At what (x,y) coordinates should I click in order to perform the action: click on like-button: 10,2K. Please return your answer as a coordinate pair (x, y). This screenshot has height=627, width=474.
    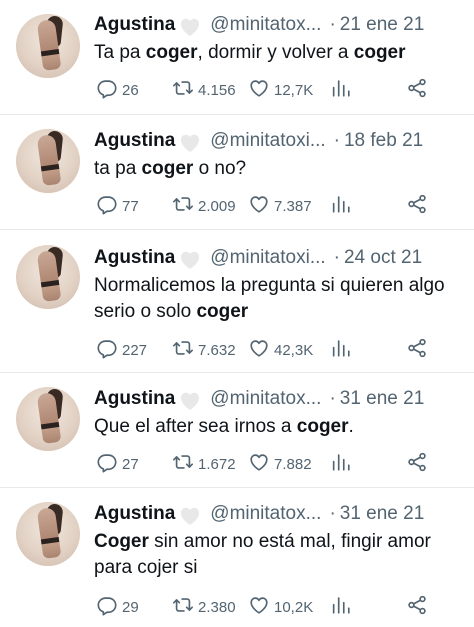
    Looking at the image, I should click on (289, 607).